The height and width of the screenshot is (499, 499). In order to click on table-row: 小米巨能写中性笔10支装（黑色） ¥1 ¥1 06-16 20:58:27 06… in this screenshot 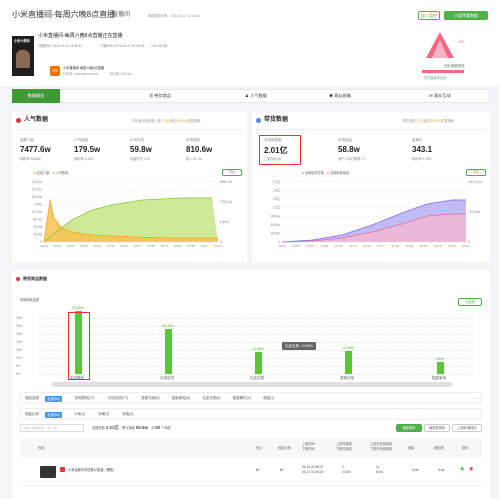, I will do `click(251, 472)`.